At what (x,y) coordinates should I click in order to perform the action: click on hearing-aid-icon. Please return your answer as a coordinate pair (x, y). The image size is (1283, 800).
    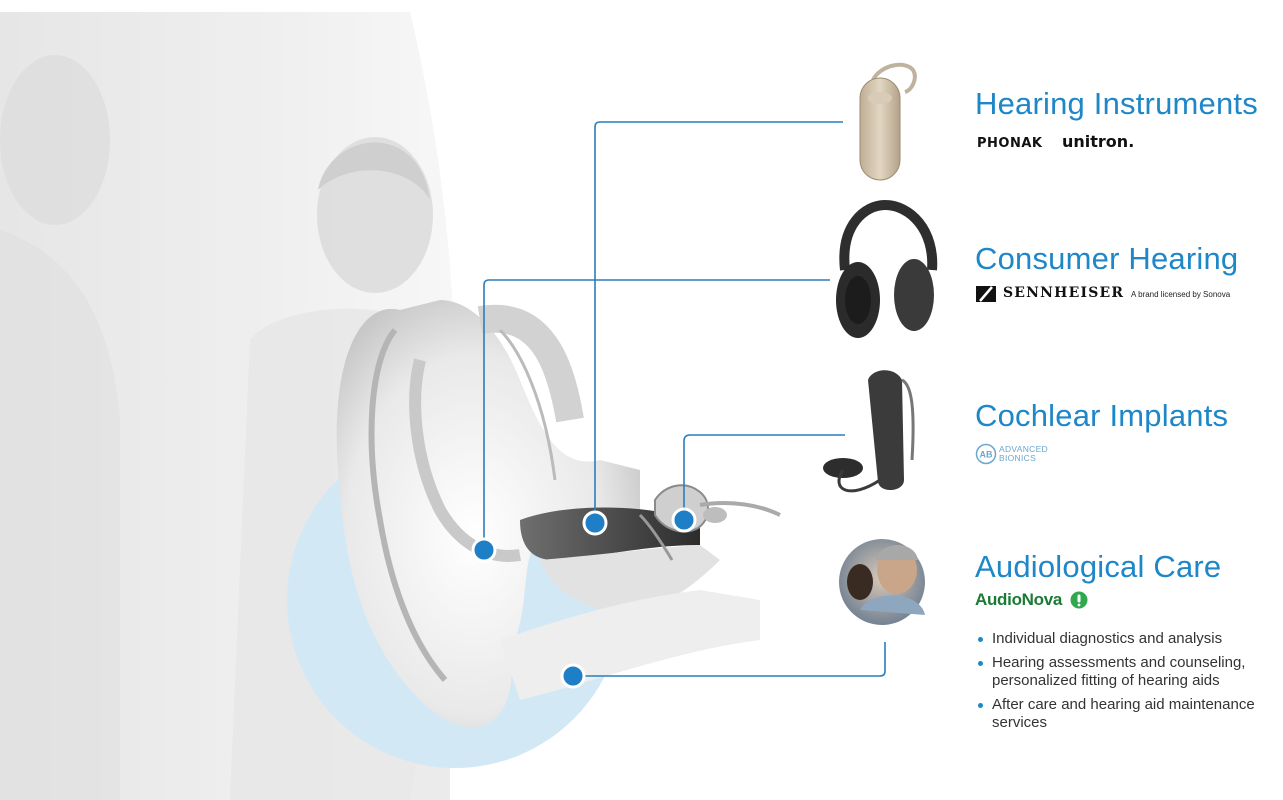
    Looking at the image, I should click on (888, 121).